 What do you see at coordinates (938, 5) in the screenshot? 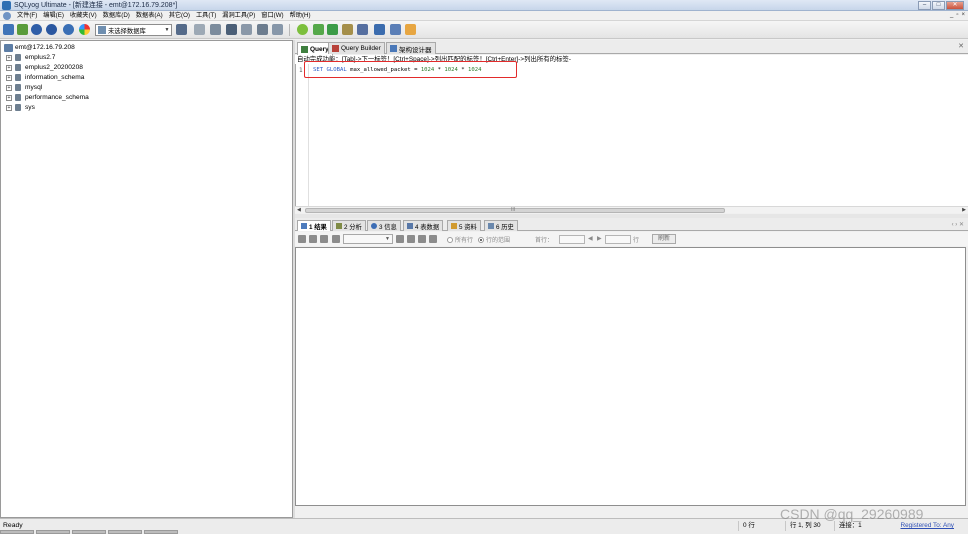
I see `maximize-icon: □` at bounding box center [938, 5].